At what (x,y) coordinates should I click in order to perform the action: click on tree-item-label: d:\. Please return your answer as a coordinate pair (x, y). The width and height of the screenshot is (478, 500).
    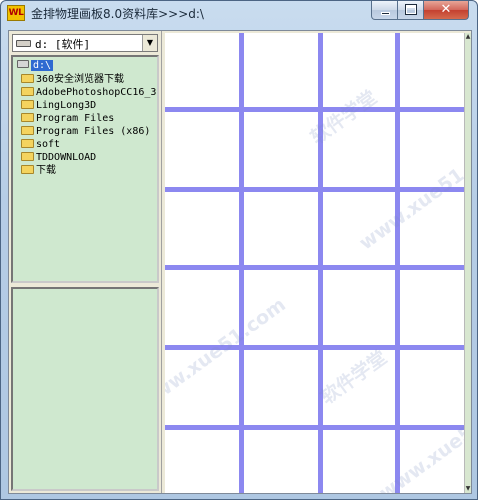
    Looking at the image, I should click on (42, 65).